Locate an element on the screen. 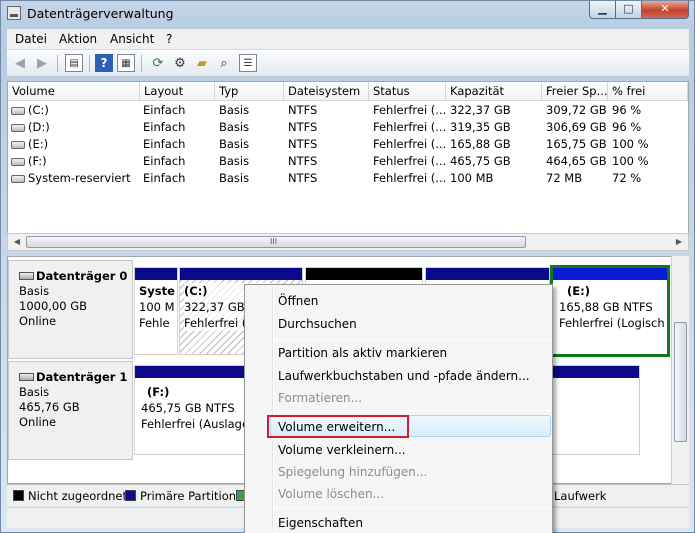  menu-bar: Datei Aktion Ansicht ? is located at coordinates (348, 39).